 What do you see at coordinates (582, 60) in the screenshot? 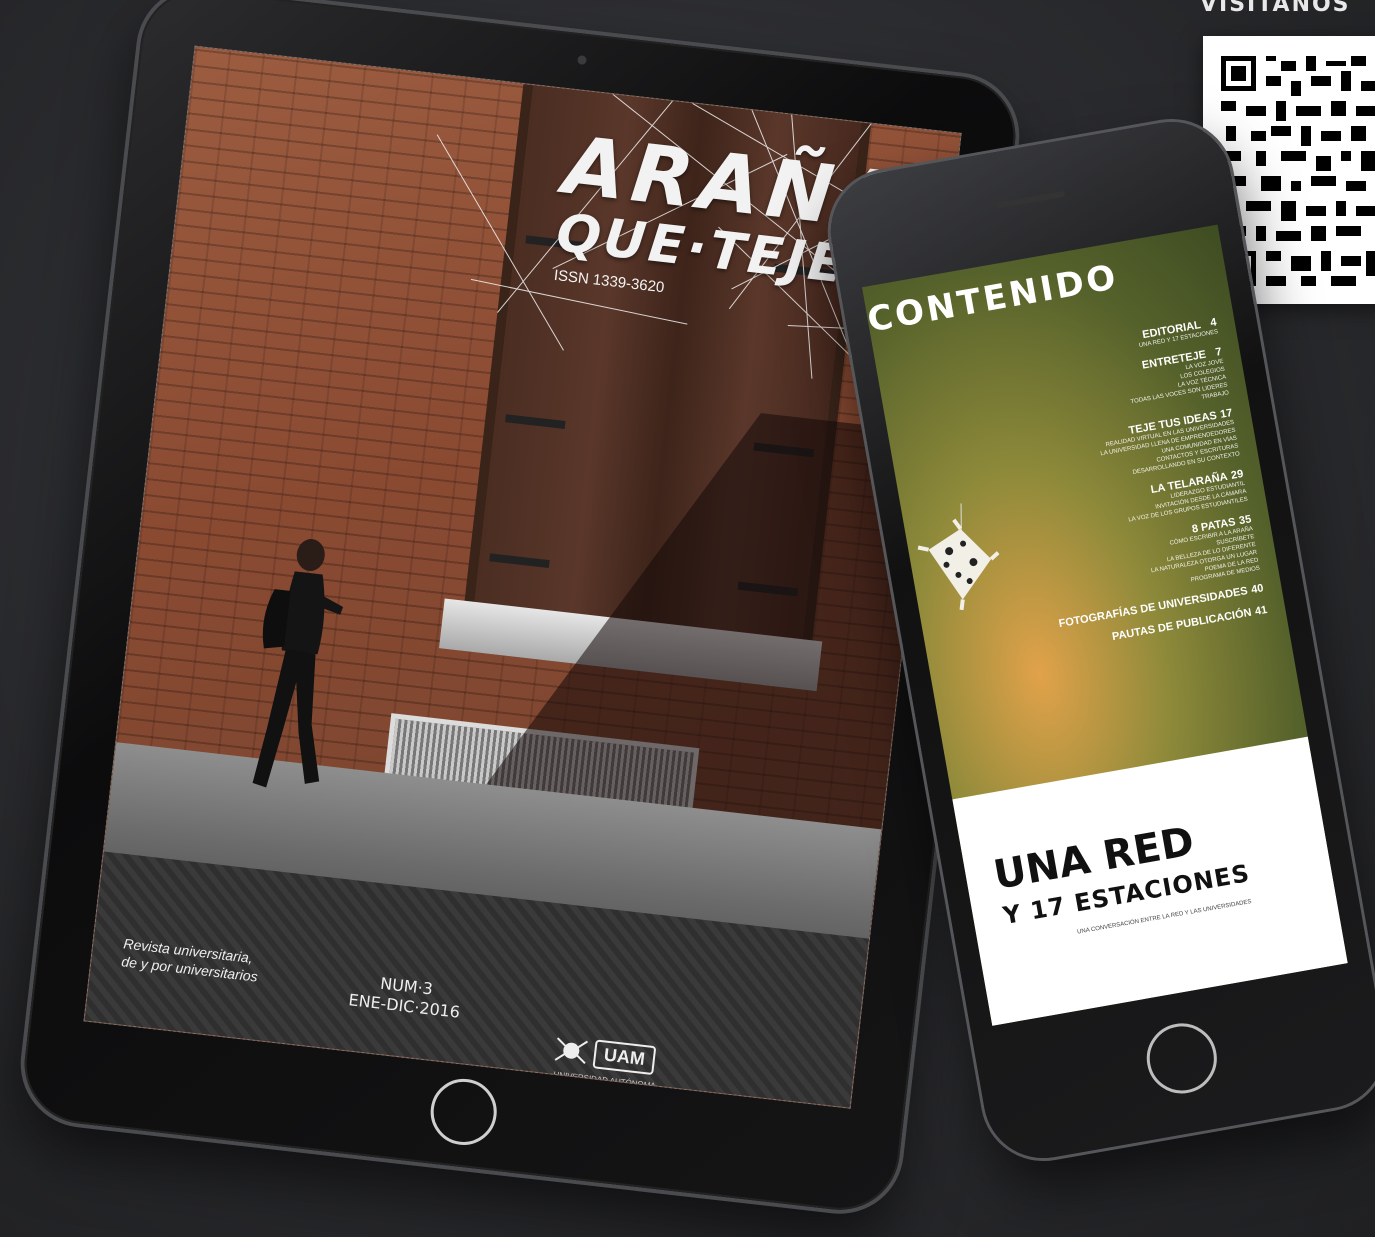
I see `tablet-camera` at bounding box center [582, 60].